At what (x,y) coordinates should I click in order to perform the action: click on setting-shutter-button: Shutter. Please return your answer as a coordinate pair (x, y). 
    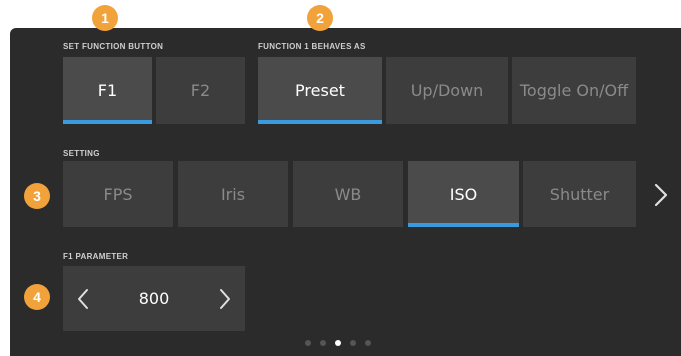
    Looking at the image, I should click on (579, 194).